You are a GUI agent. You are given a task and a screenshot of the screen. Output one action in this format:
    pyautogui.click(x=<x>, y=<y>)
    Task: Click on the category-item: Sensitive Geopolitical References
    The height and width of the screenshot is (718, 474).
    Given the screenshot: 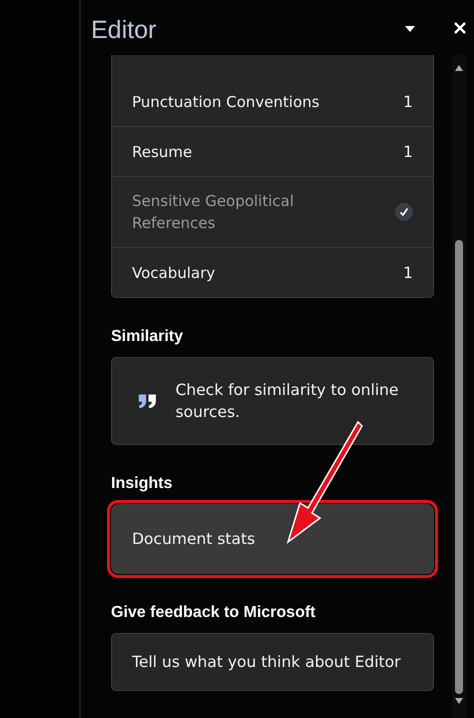 What is the action you would take?
    pyautogui.click(x=272, y=212)
    